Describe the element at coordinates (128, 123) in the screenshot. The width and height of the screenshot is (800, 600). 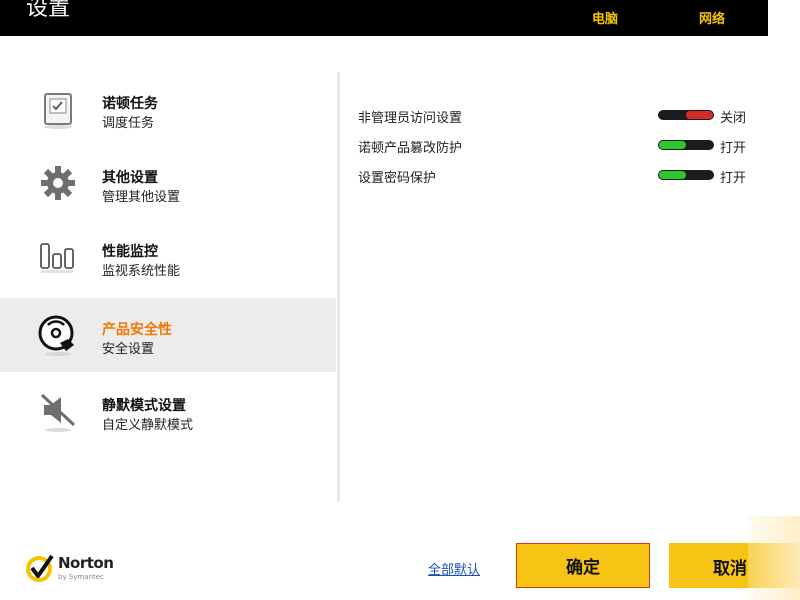
I see `sidebar-item-subtitle: 调度任务` at that location.